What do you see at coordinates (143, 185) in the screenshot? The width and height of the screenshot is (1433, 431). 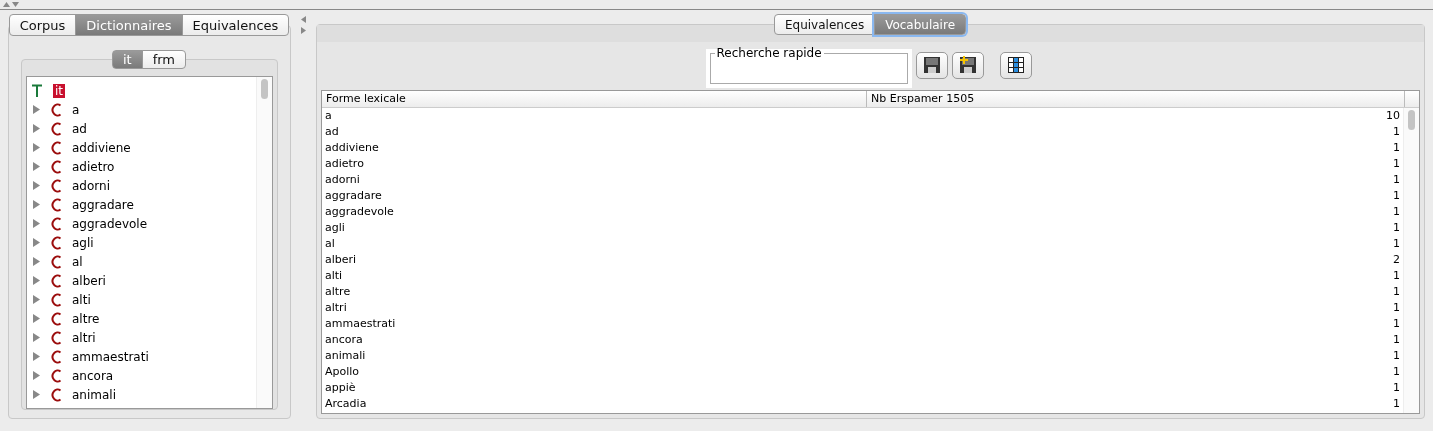 I see `tree-item: adorni` at bounding box center [143, 185].